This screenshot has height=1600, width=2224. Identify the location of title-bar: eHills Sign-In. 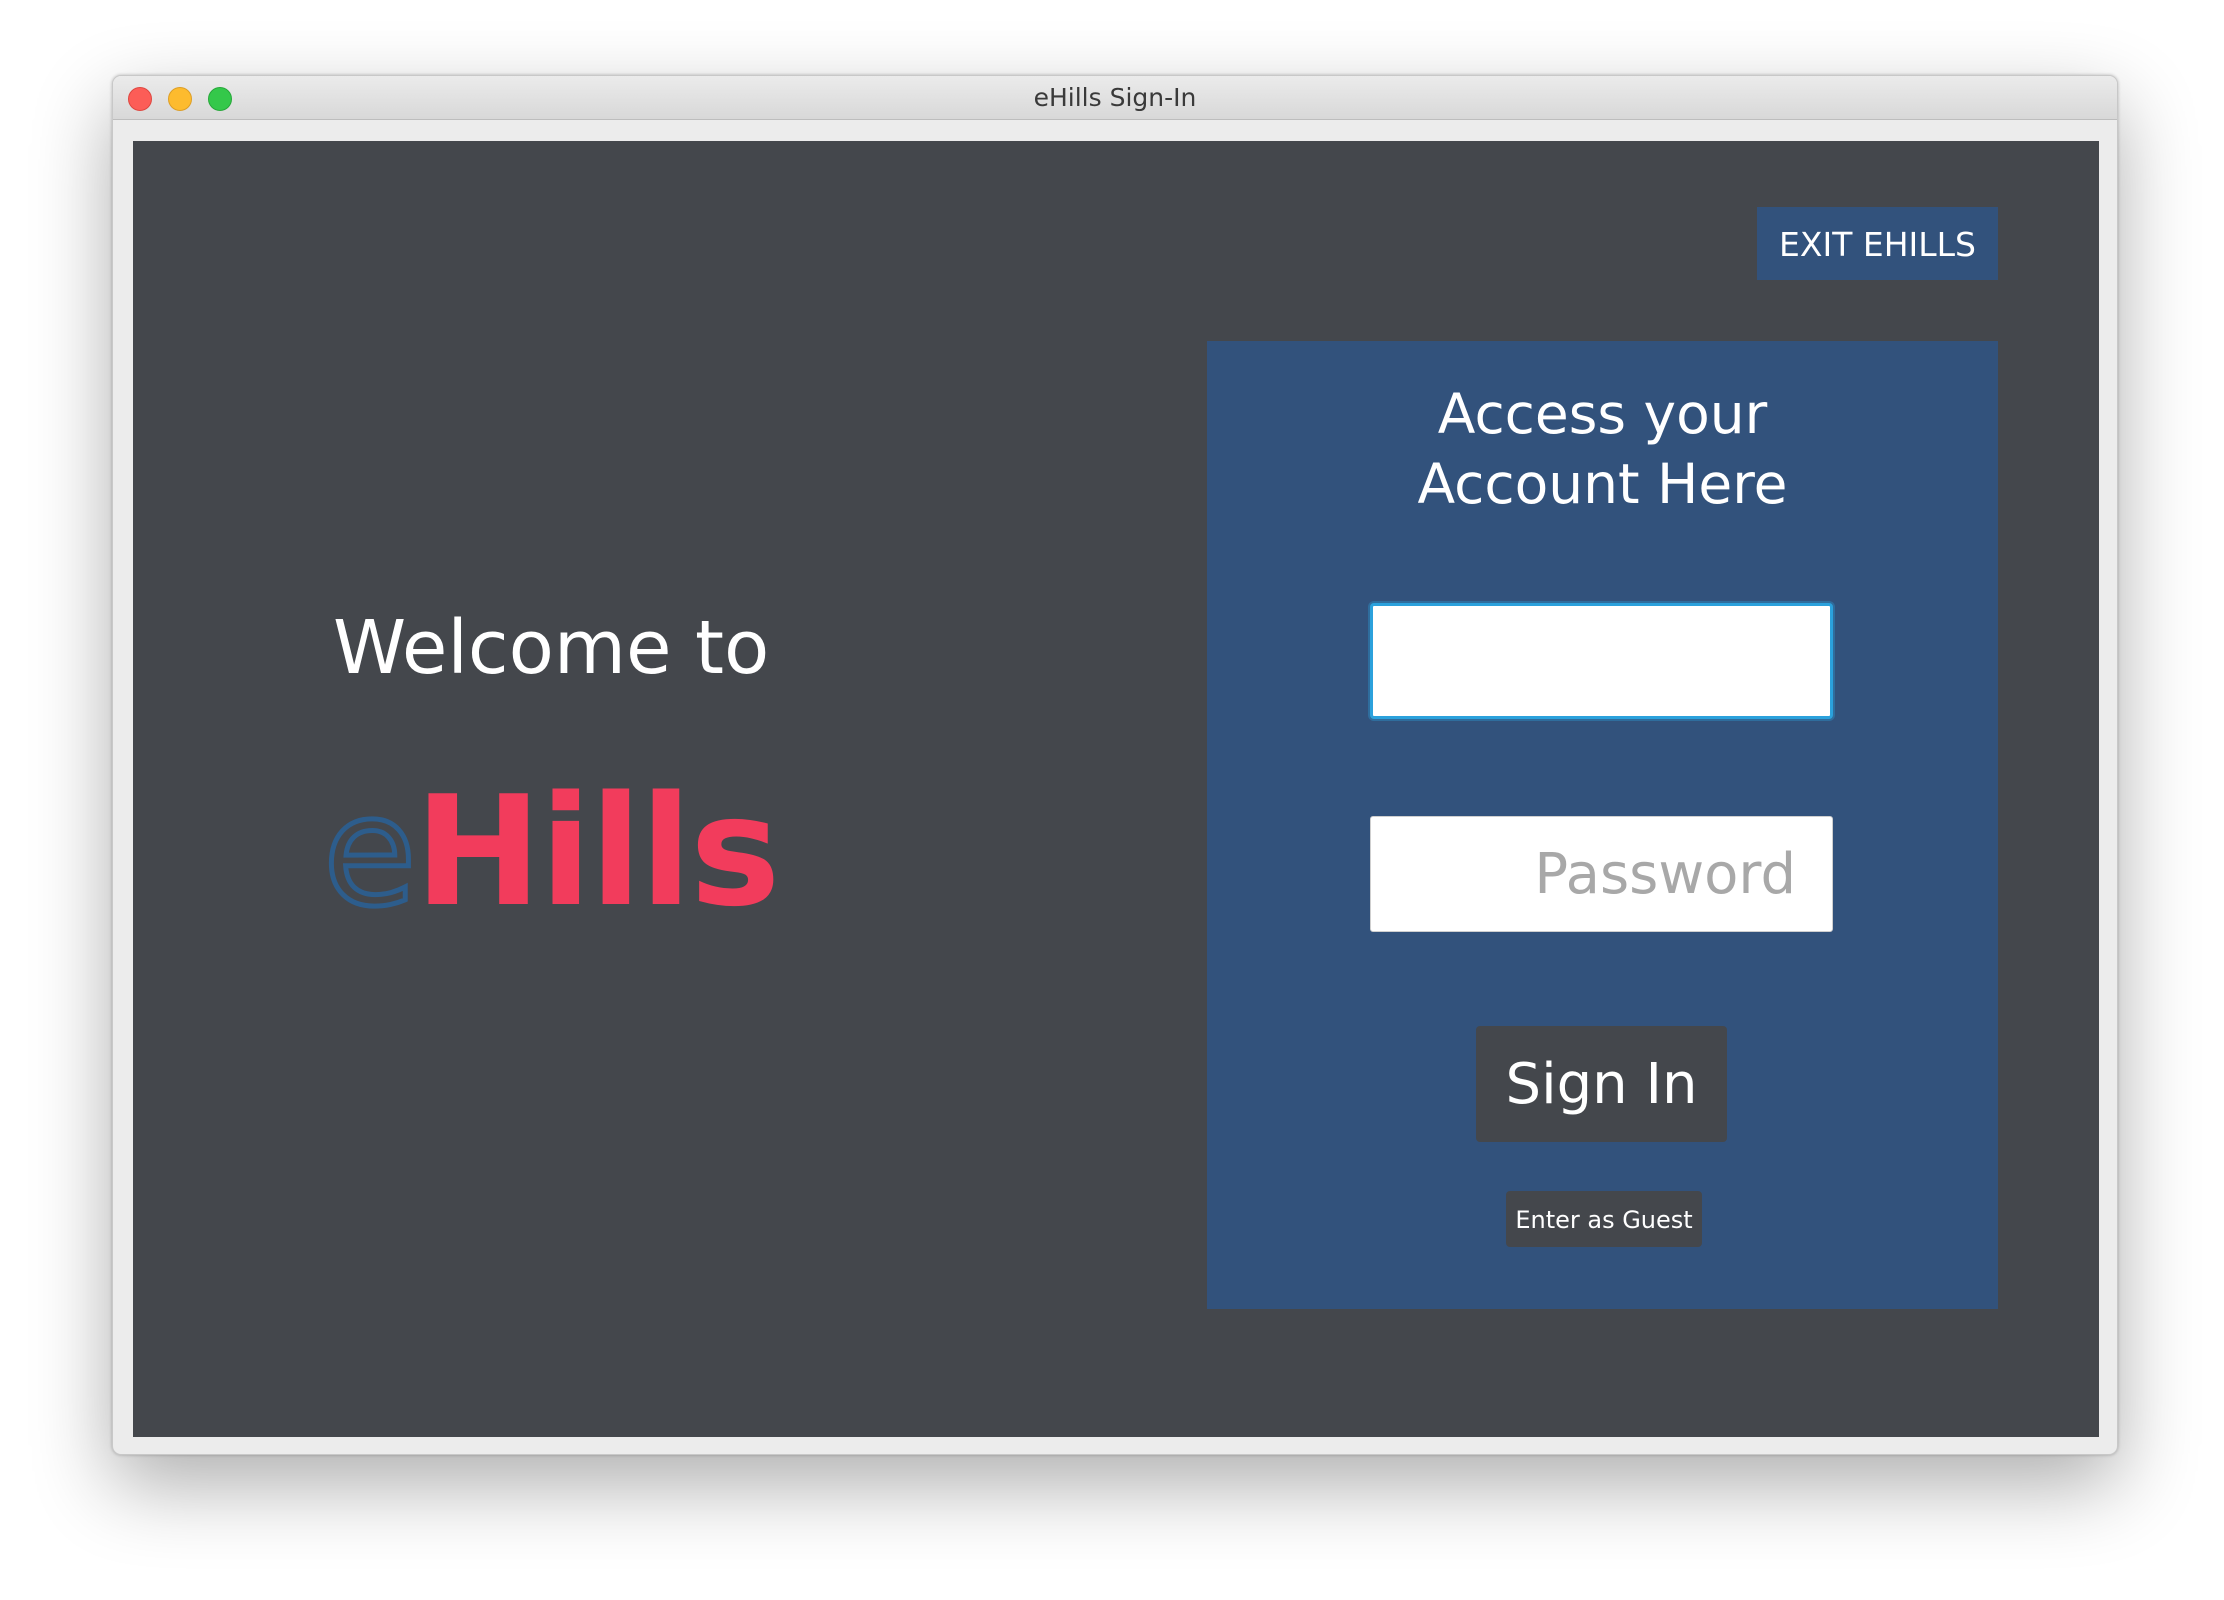
(1115, 98).